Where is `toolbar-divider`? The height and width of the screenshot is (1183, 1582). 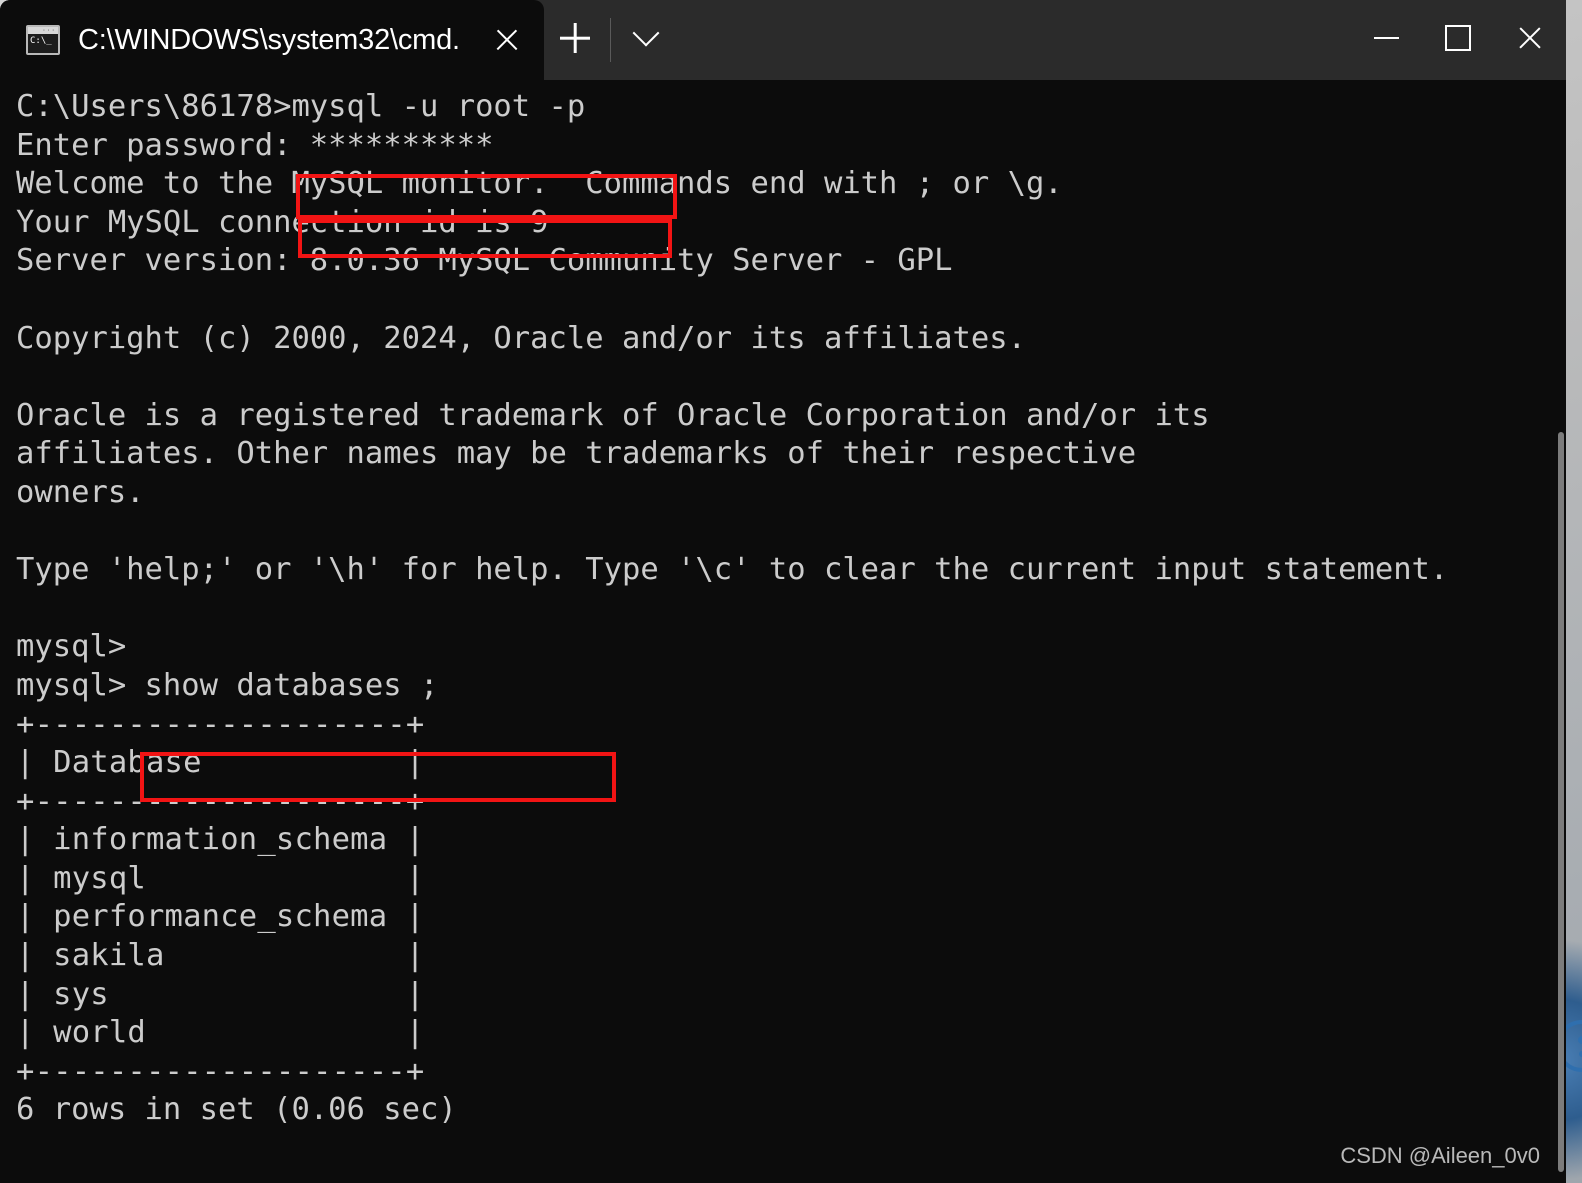
toolbar-divider is located at coordinates (610, 40).